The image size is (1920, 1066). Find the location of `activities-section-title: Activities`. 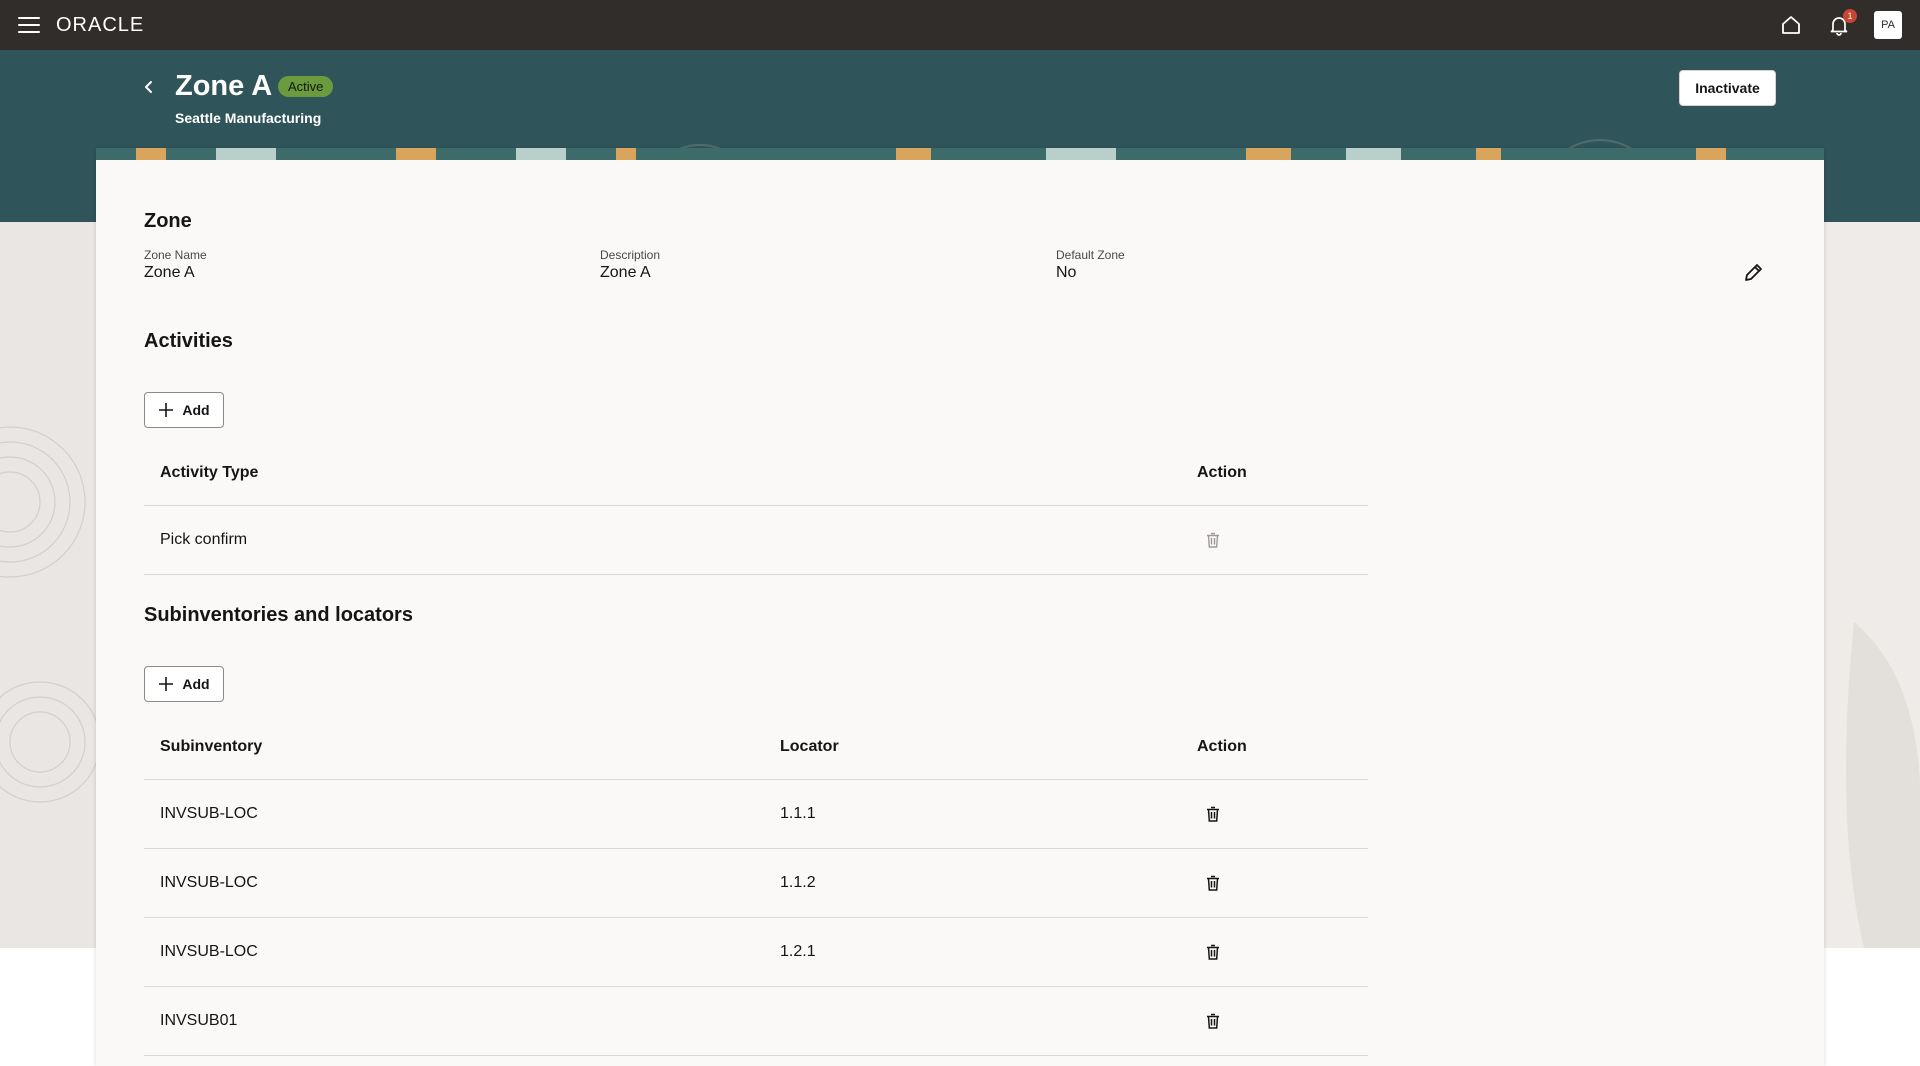

activities-section-title: Activities is located at coordinates (188, 341).